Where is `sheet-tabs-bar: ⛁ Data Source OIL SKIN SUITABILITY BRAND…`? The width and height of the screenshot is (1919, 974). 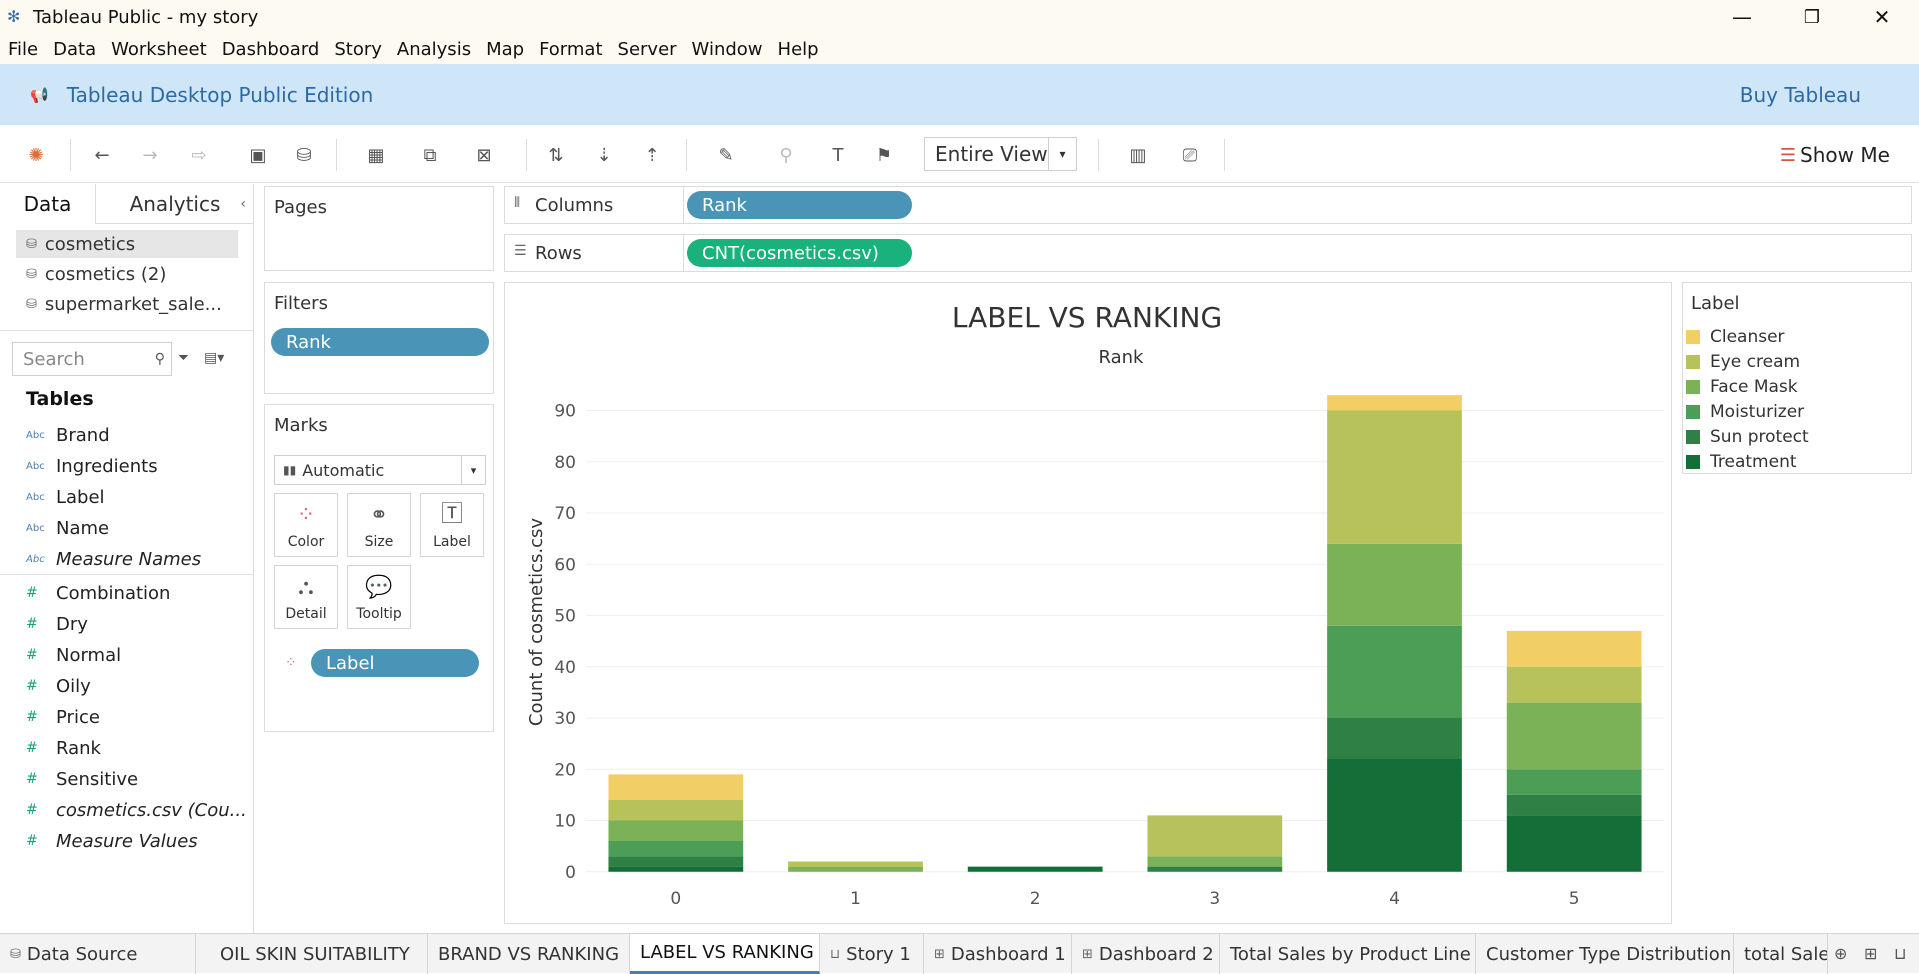 sheet-tabs-bar: ⛁ Data Source OIL SKIN SUITABILITY BRAND… is located at coordinates (959, 953).